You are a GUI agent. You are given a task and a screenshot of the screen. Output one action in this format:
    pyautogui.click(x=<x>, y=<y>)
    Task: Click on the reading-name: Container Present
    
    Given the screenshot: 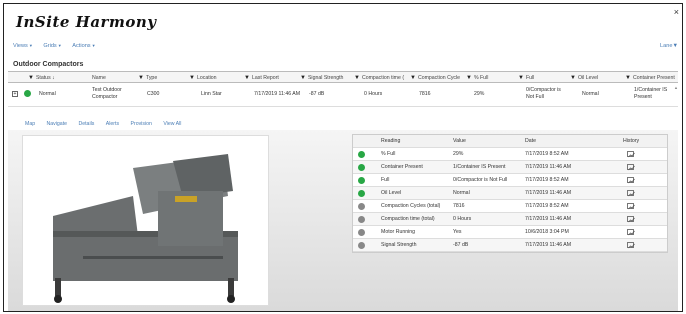 What is the action you would take?
    pyautogui.click(x=402, y=167)
    